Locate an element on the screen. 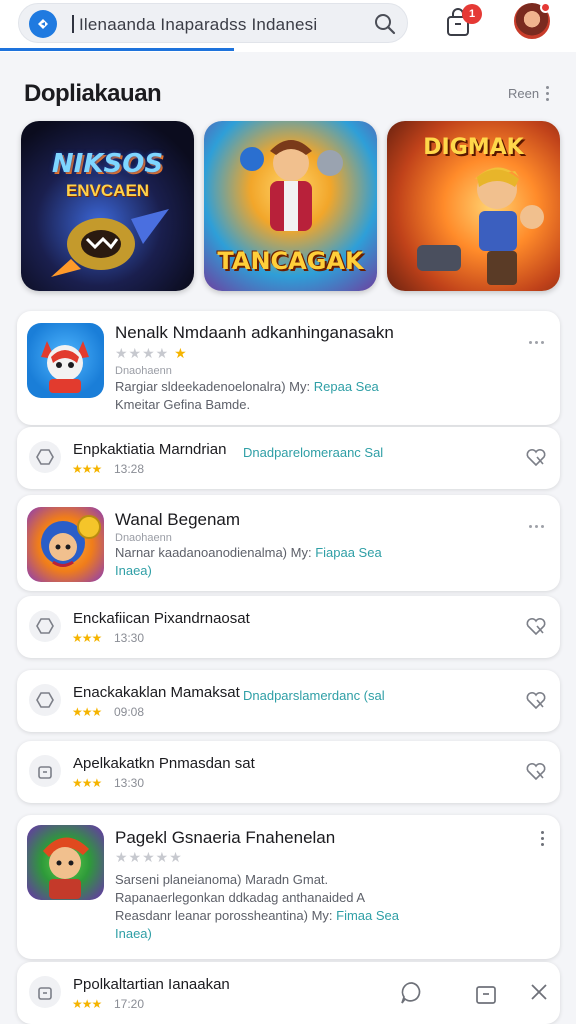 This screenshot has width=576, height=1024. item-title: Apelkakatkn Pnmasdan sat is located at coordinates (164, 763).